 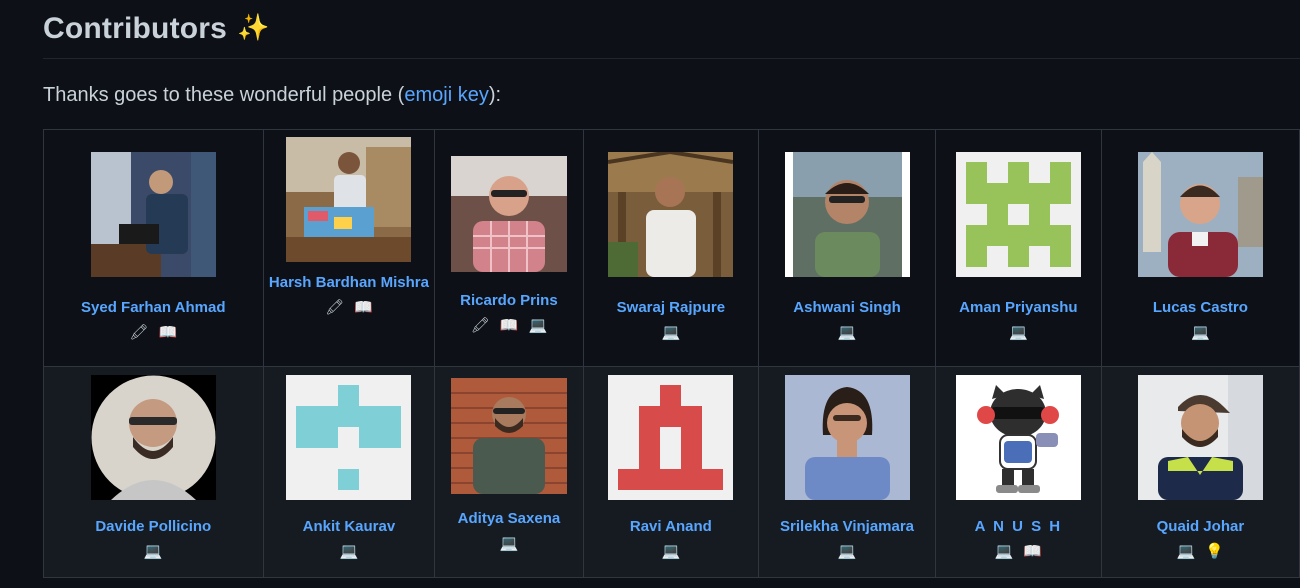 I want to click on contributor-name: Harsh Bardhan Mishra, so click(x=349, y=283).